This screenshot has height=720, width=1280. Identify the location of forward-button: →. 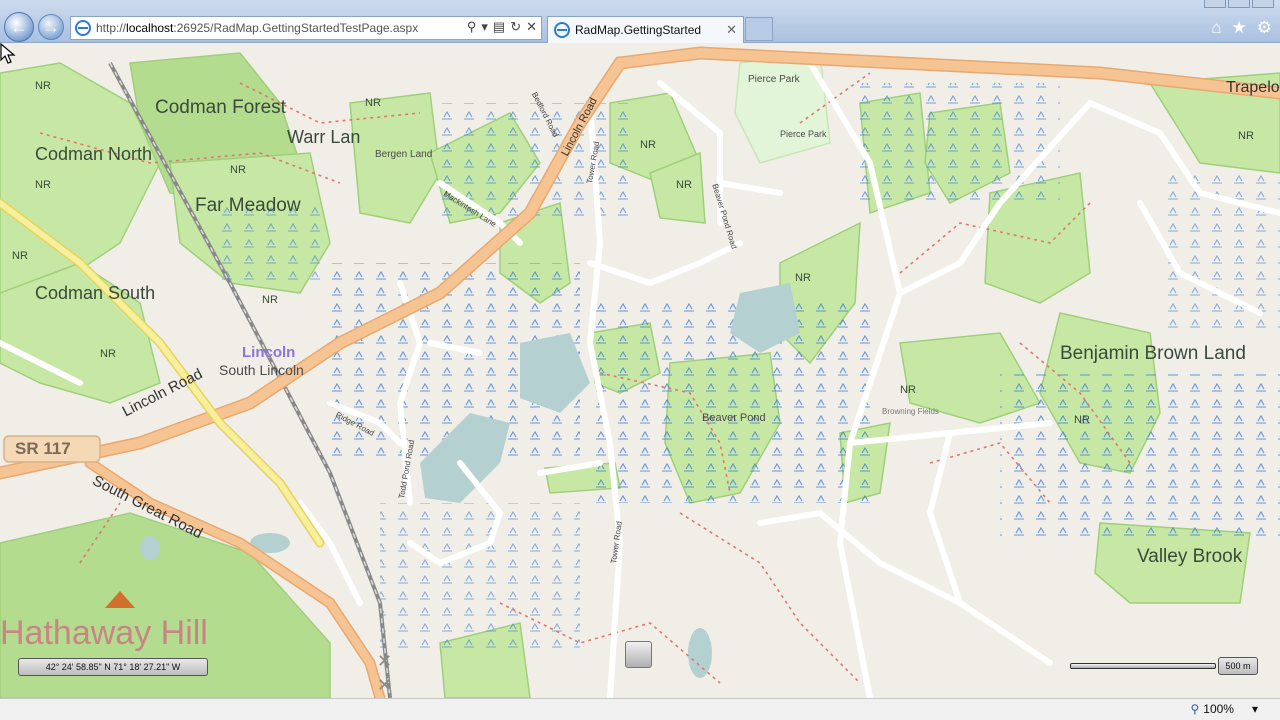
(51, 27).